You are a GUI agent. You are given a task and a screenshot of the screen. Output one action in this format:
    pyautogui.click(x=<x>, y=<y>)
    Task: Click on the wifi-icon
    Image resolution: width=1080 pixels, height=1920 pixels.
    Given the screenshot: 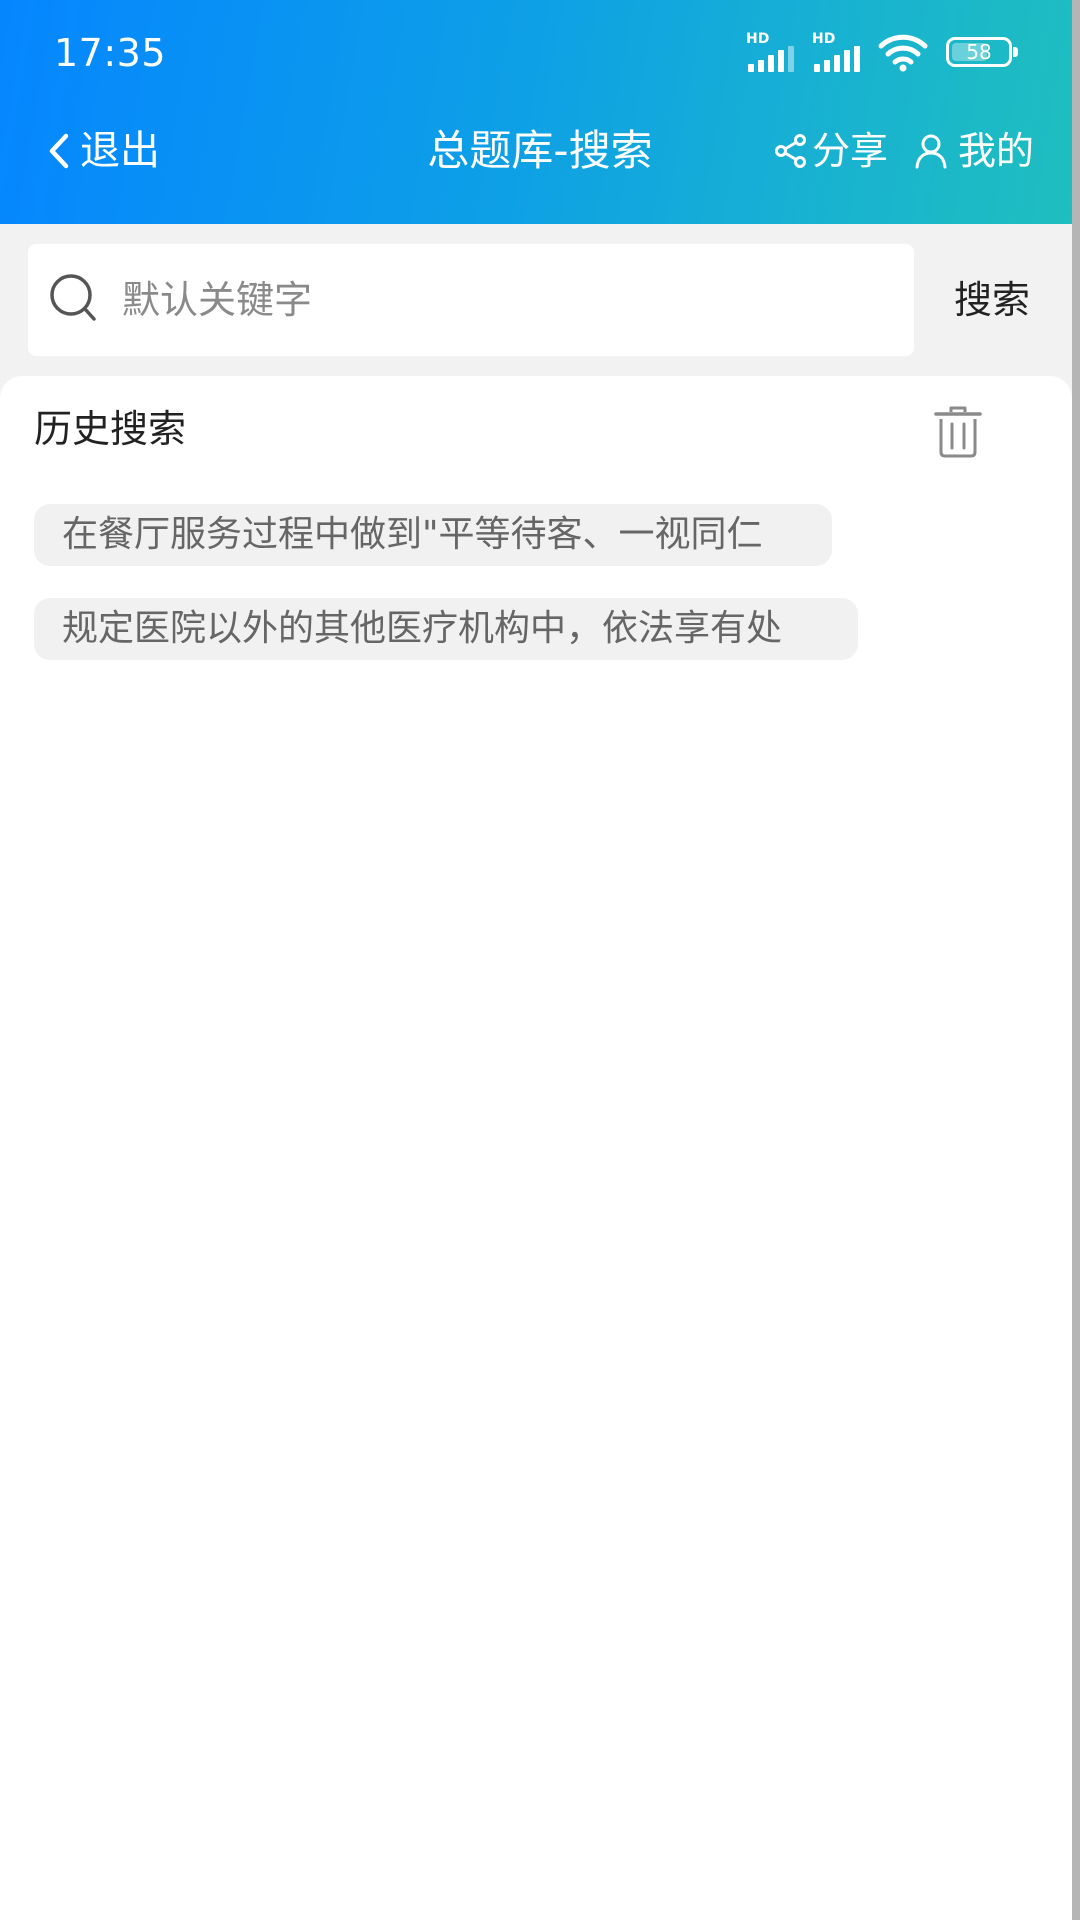 What is the action you would take?
    pyautogui.click(x=903, y=53)
    